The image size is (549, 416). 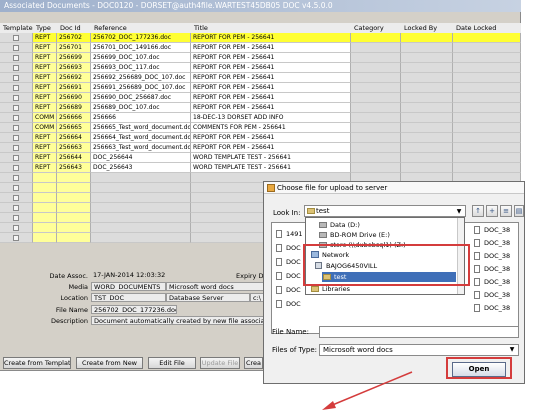 What do you see at coordinates (141, 168) in the screenshot?
I see `cell-reference: DOC_256643` at bounding box center [141, 168].